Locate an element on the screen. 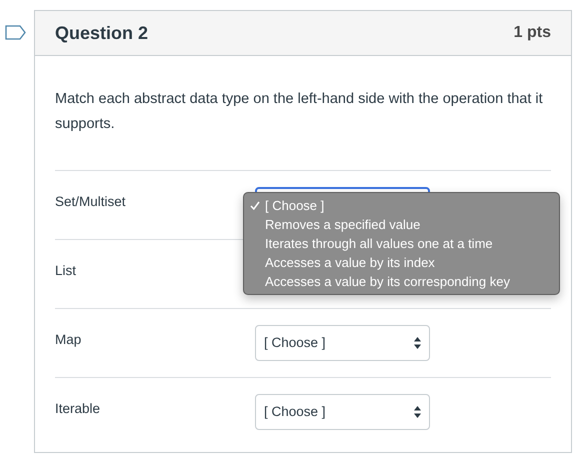 This screenshot has width=586, height=464. term-label: Map is located at coordinates (68, 340).